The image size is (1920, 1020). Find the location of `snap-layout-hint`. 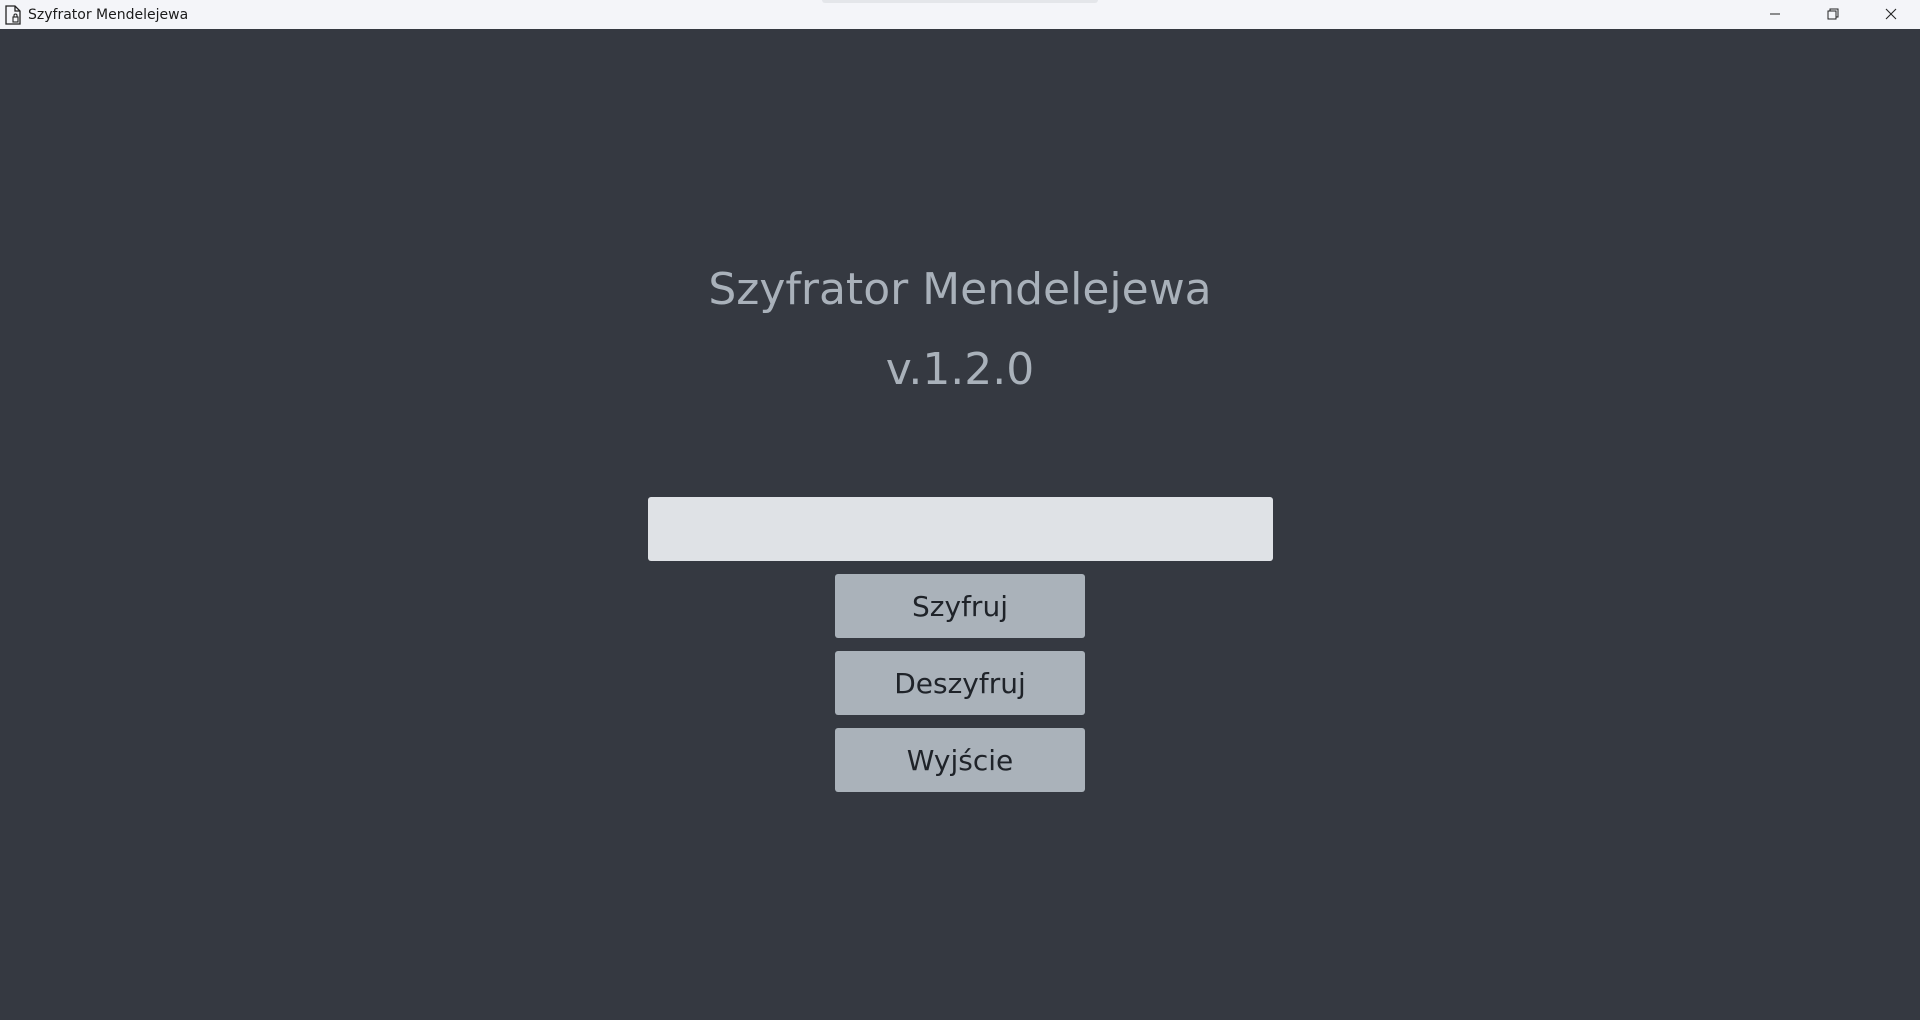

snap-layout-hint is located at coordinates (960, 1).